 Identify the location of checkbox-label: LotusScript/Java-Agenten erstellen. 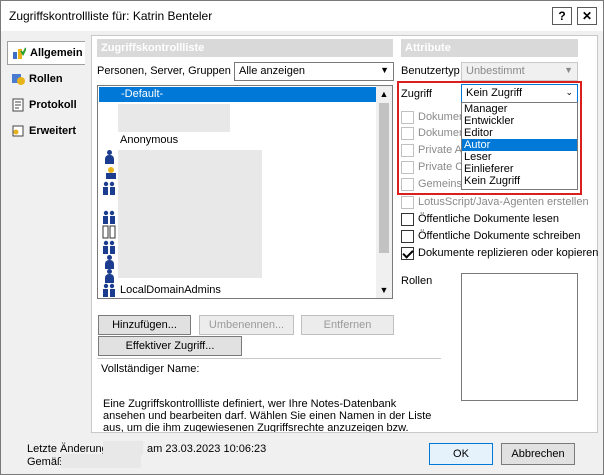
(503, 202).